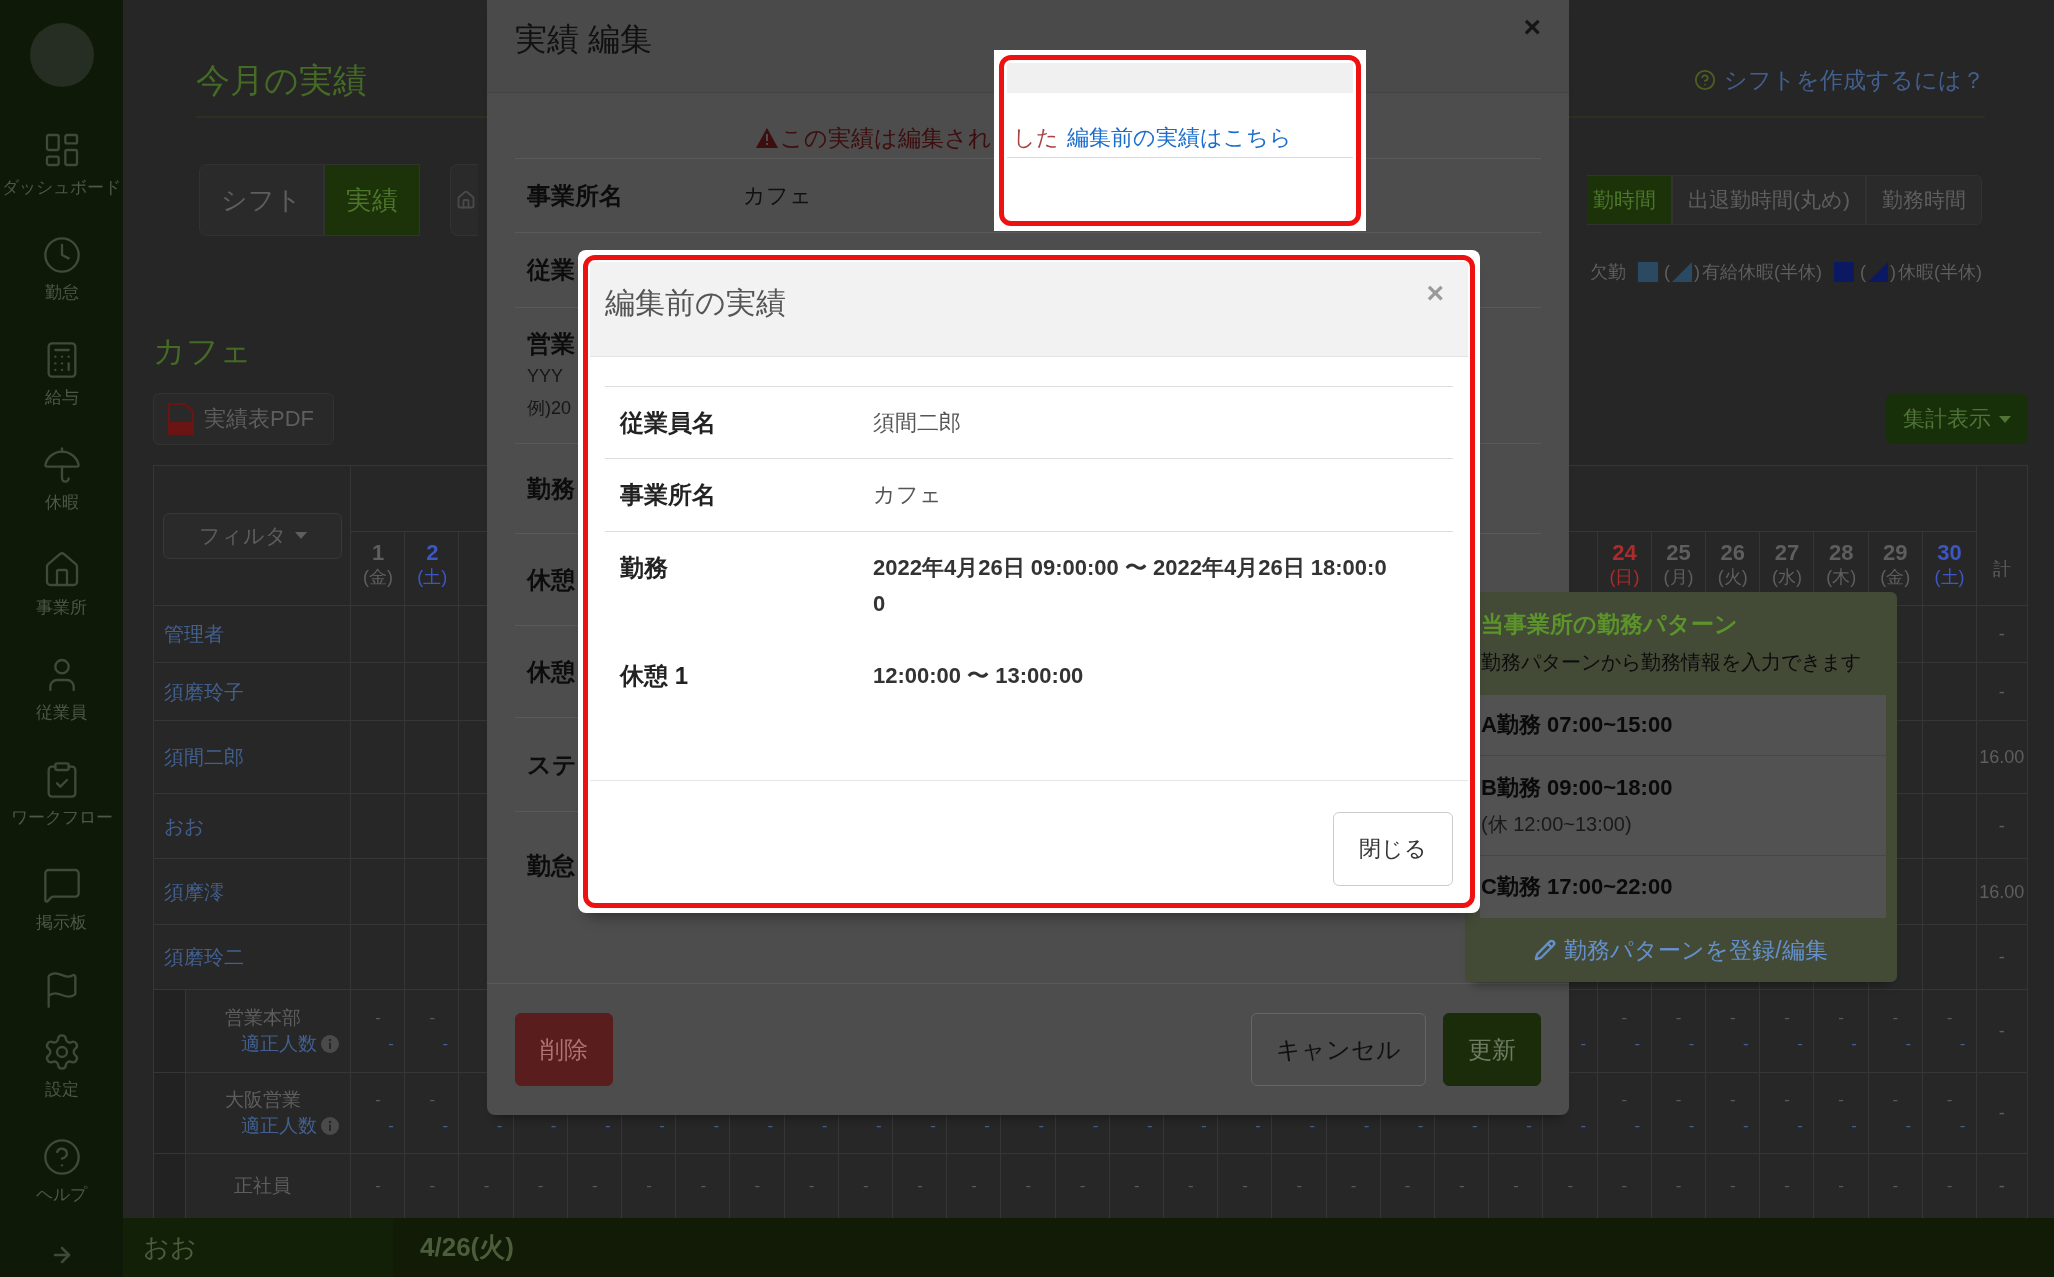 The image size is (2054, 1277). Describe the element at coordinates (1609, 624) in the screenshot. I see `panel-title: 当事業所の勤務パターン` at that location.